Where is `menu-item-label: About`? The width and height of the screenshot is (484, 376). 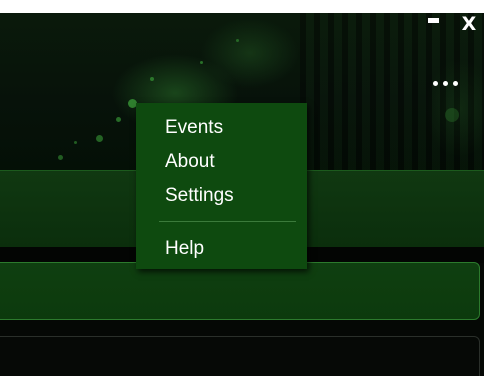
menu-item-label: About is located at coordinates (190, 161).